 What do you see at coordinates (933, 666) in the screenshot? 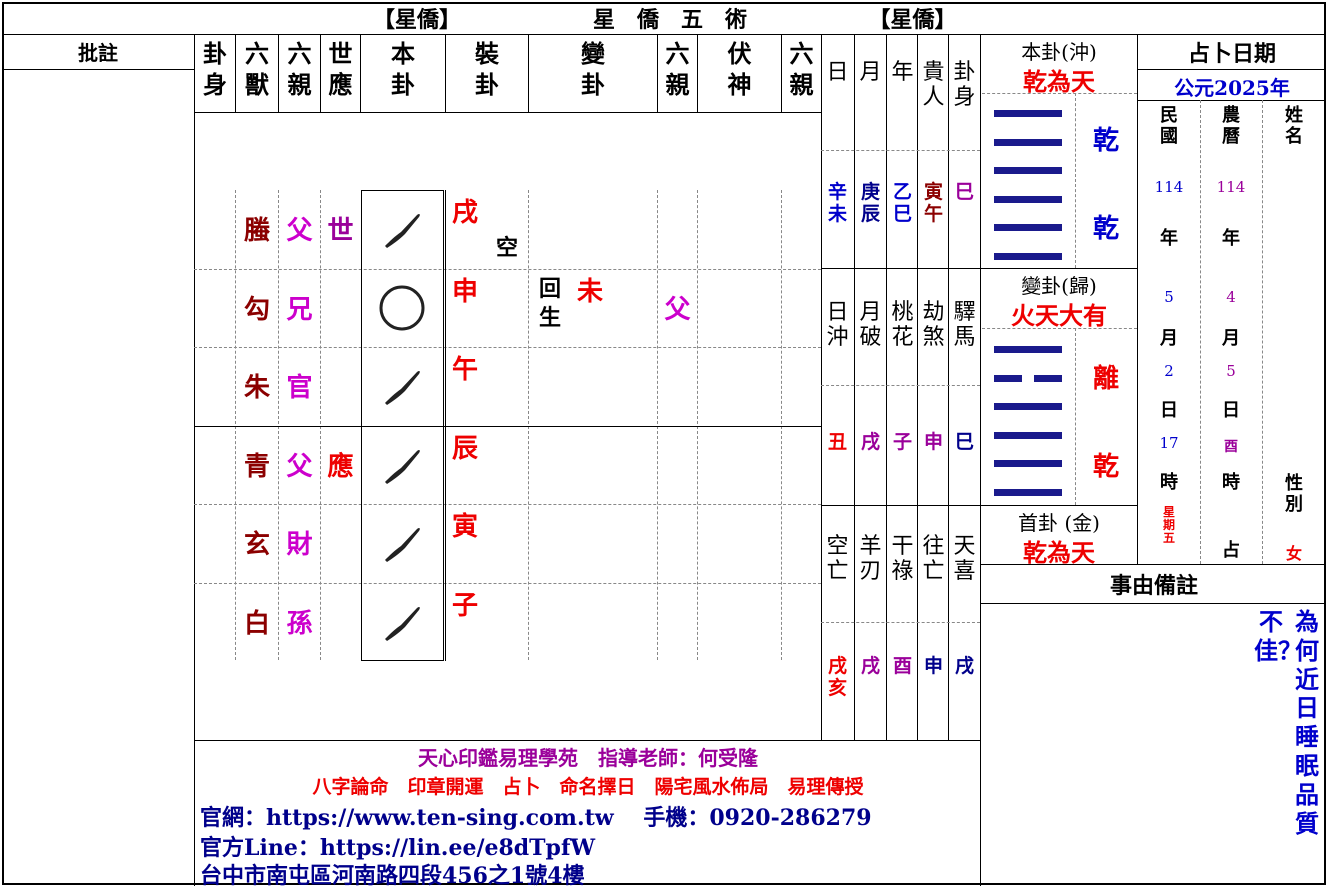
I see `shensha-values-2-3: 申` at bounding box center [933, 666].